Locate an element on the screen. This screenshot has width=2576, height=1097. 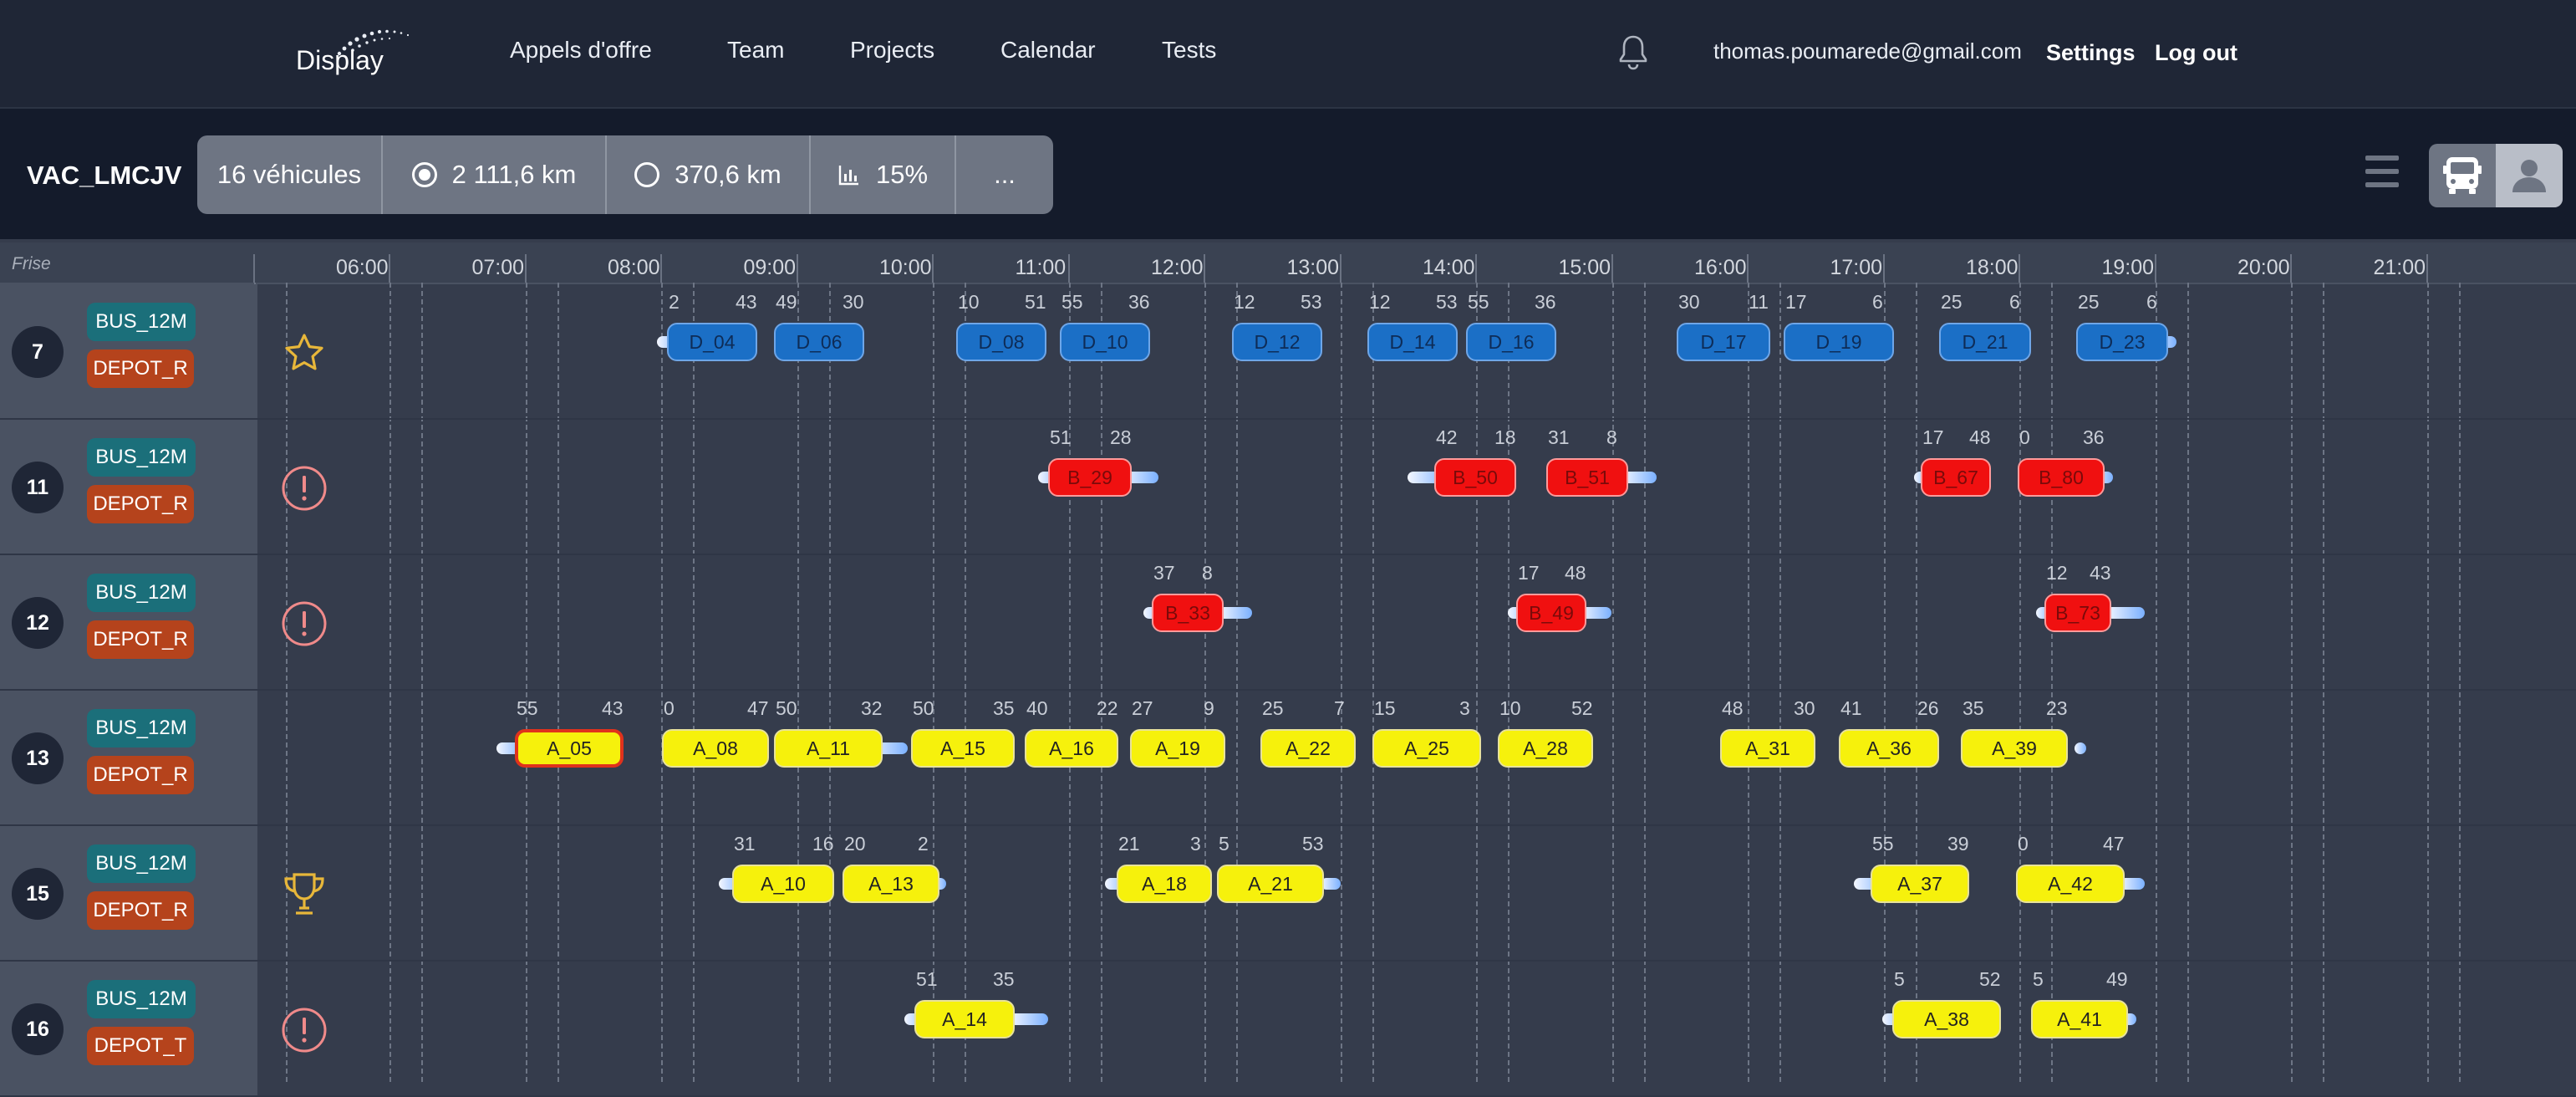
trip-block: B_33 is located at coordinates (1188, 613).